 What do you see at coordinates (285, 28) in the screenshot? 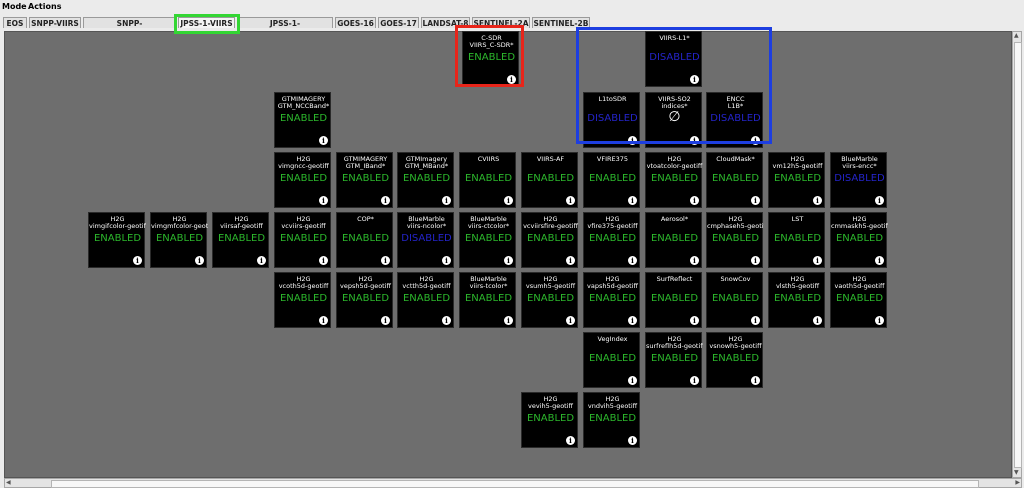
I see `tab-jpss-1-atms-cris-omps: JPSS-1-ATMS/CrIS/OMPS` at bounding box center [285, 28].